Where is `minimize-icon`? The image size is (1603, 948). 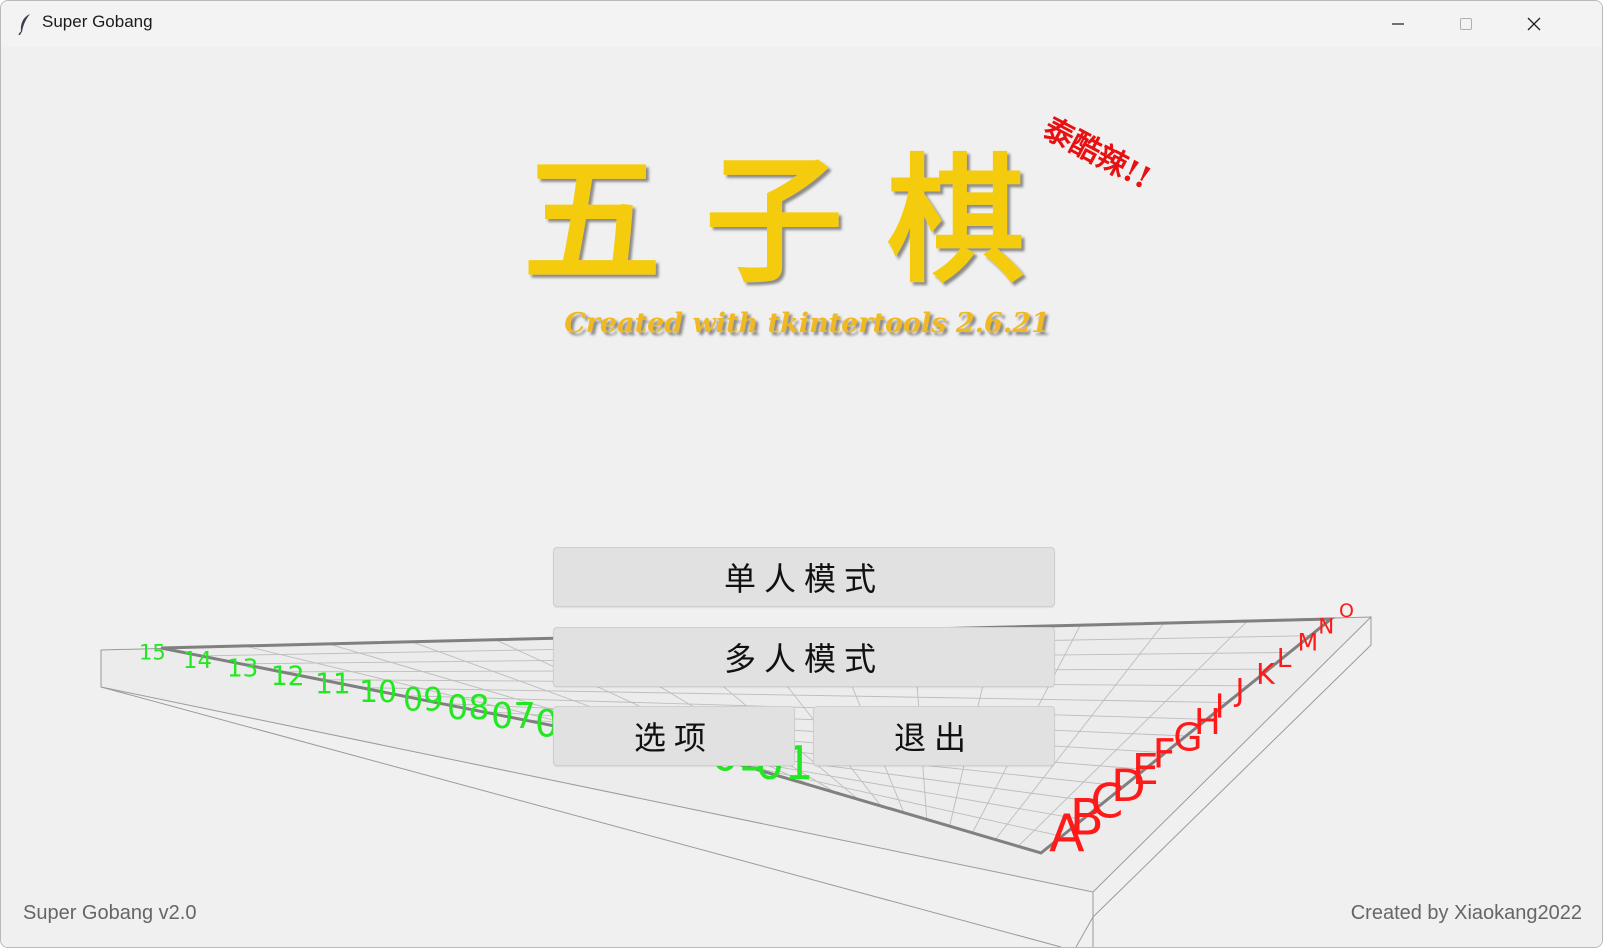 minimize-icon is located at coordinates (1398, 24).